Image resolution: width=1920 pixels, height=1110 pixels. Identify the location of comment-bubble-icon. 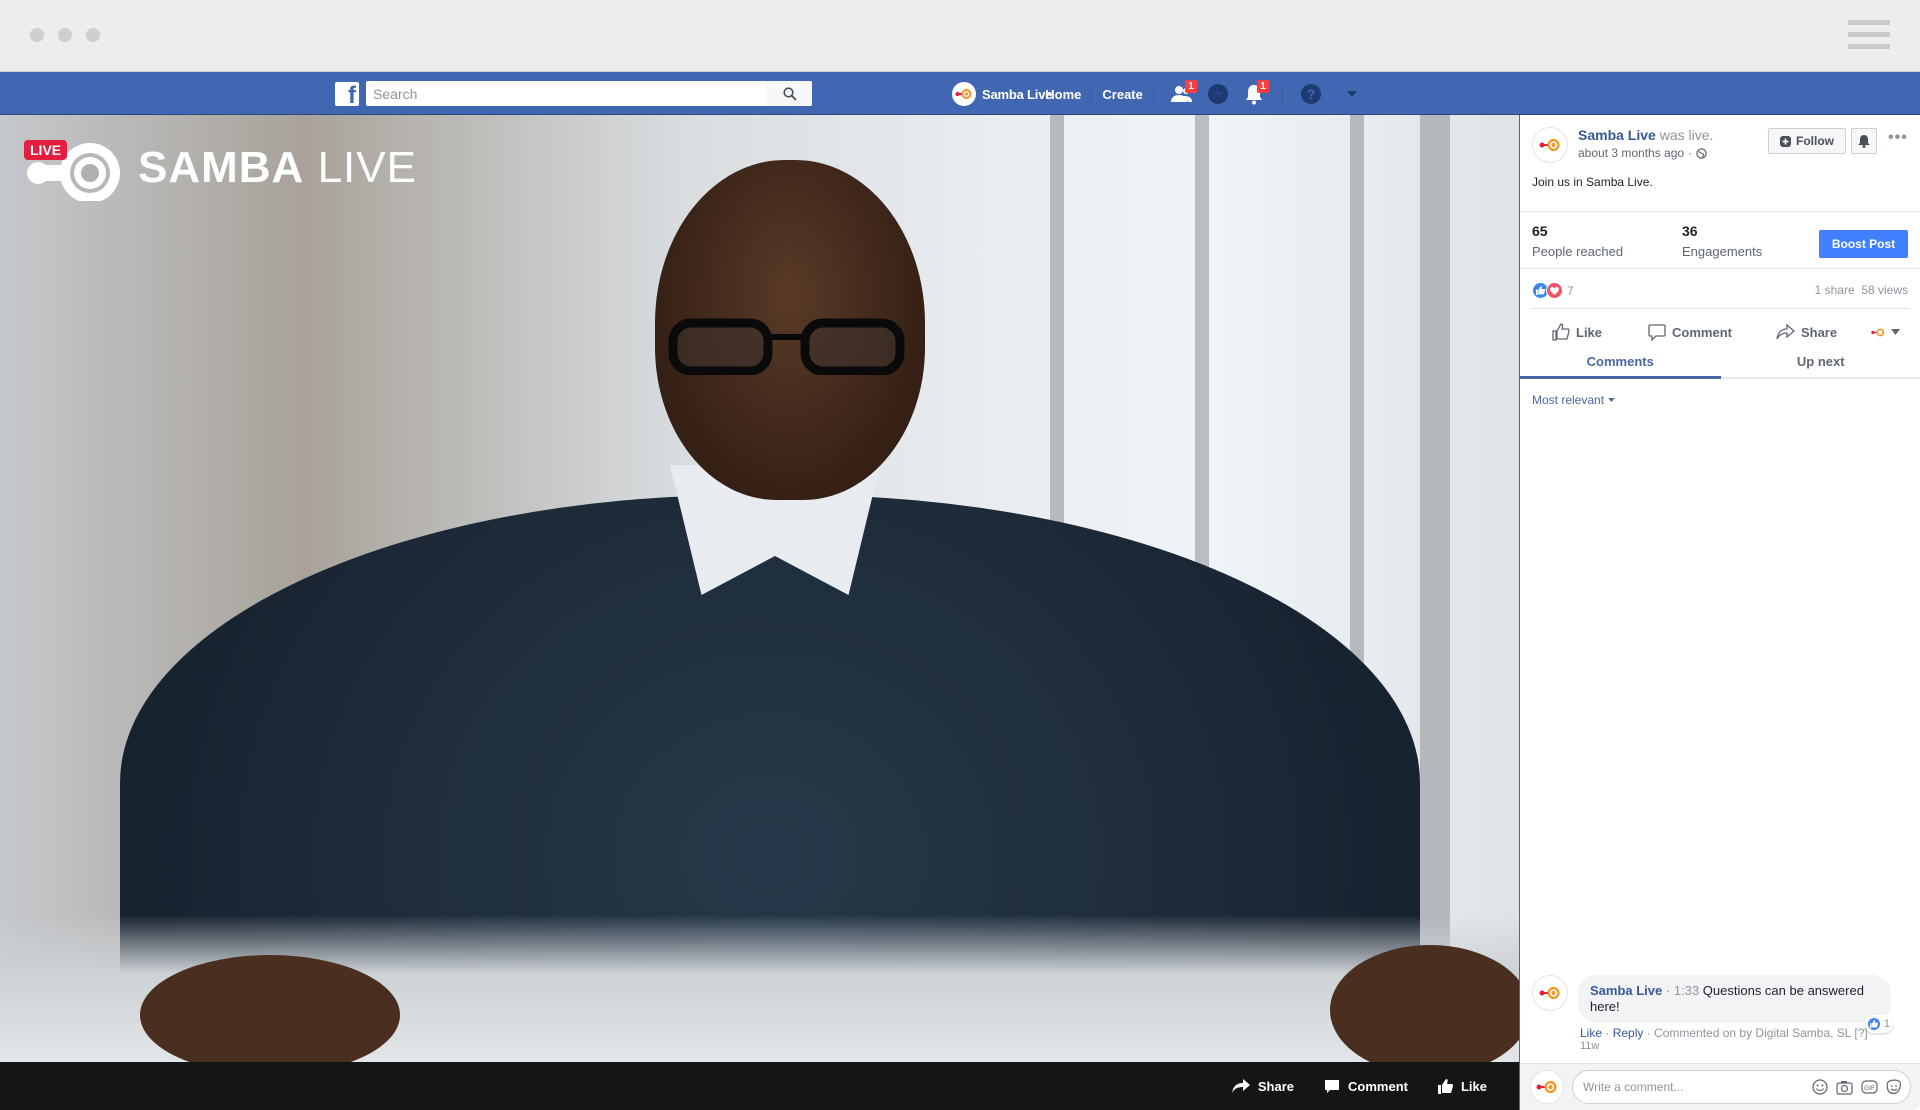
(1332, 1086).